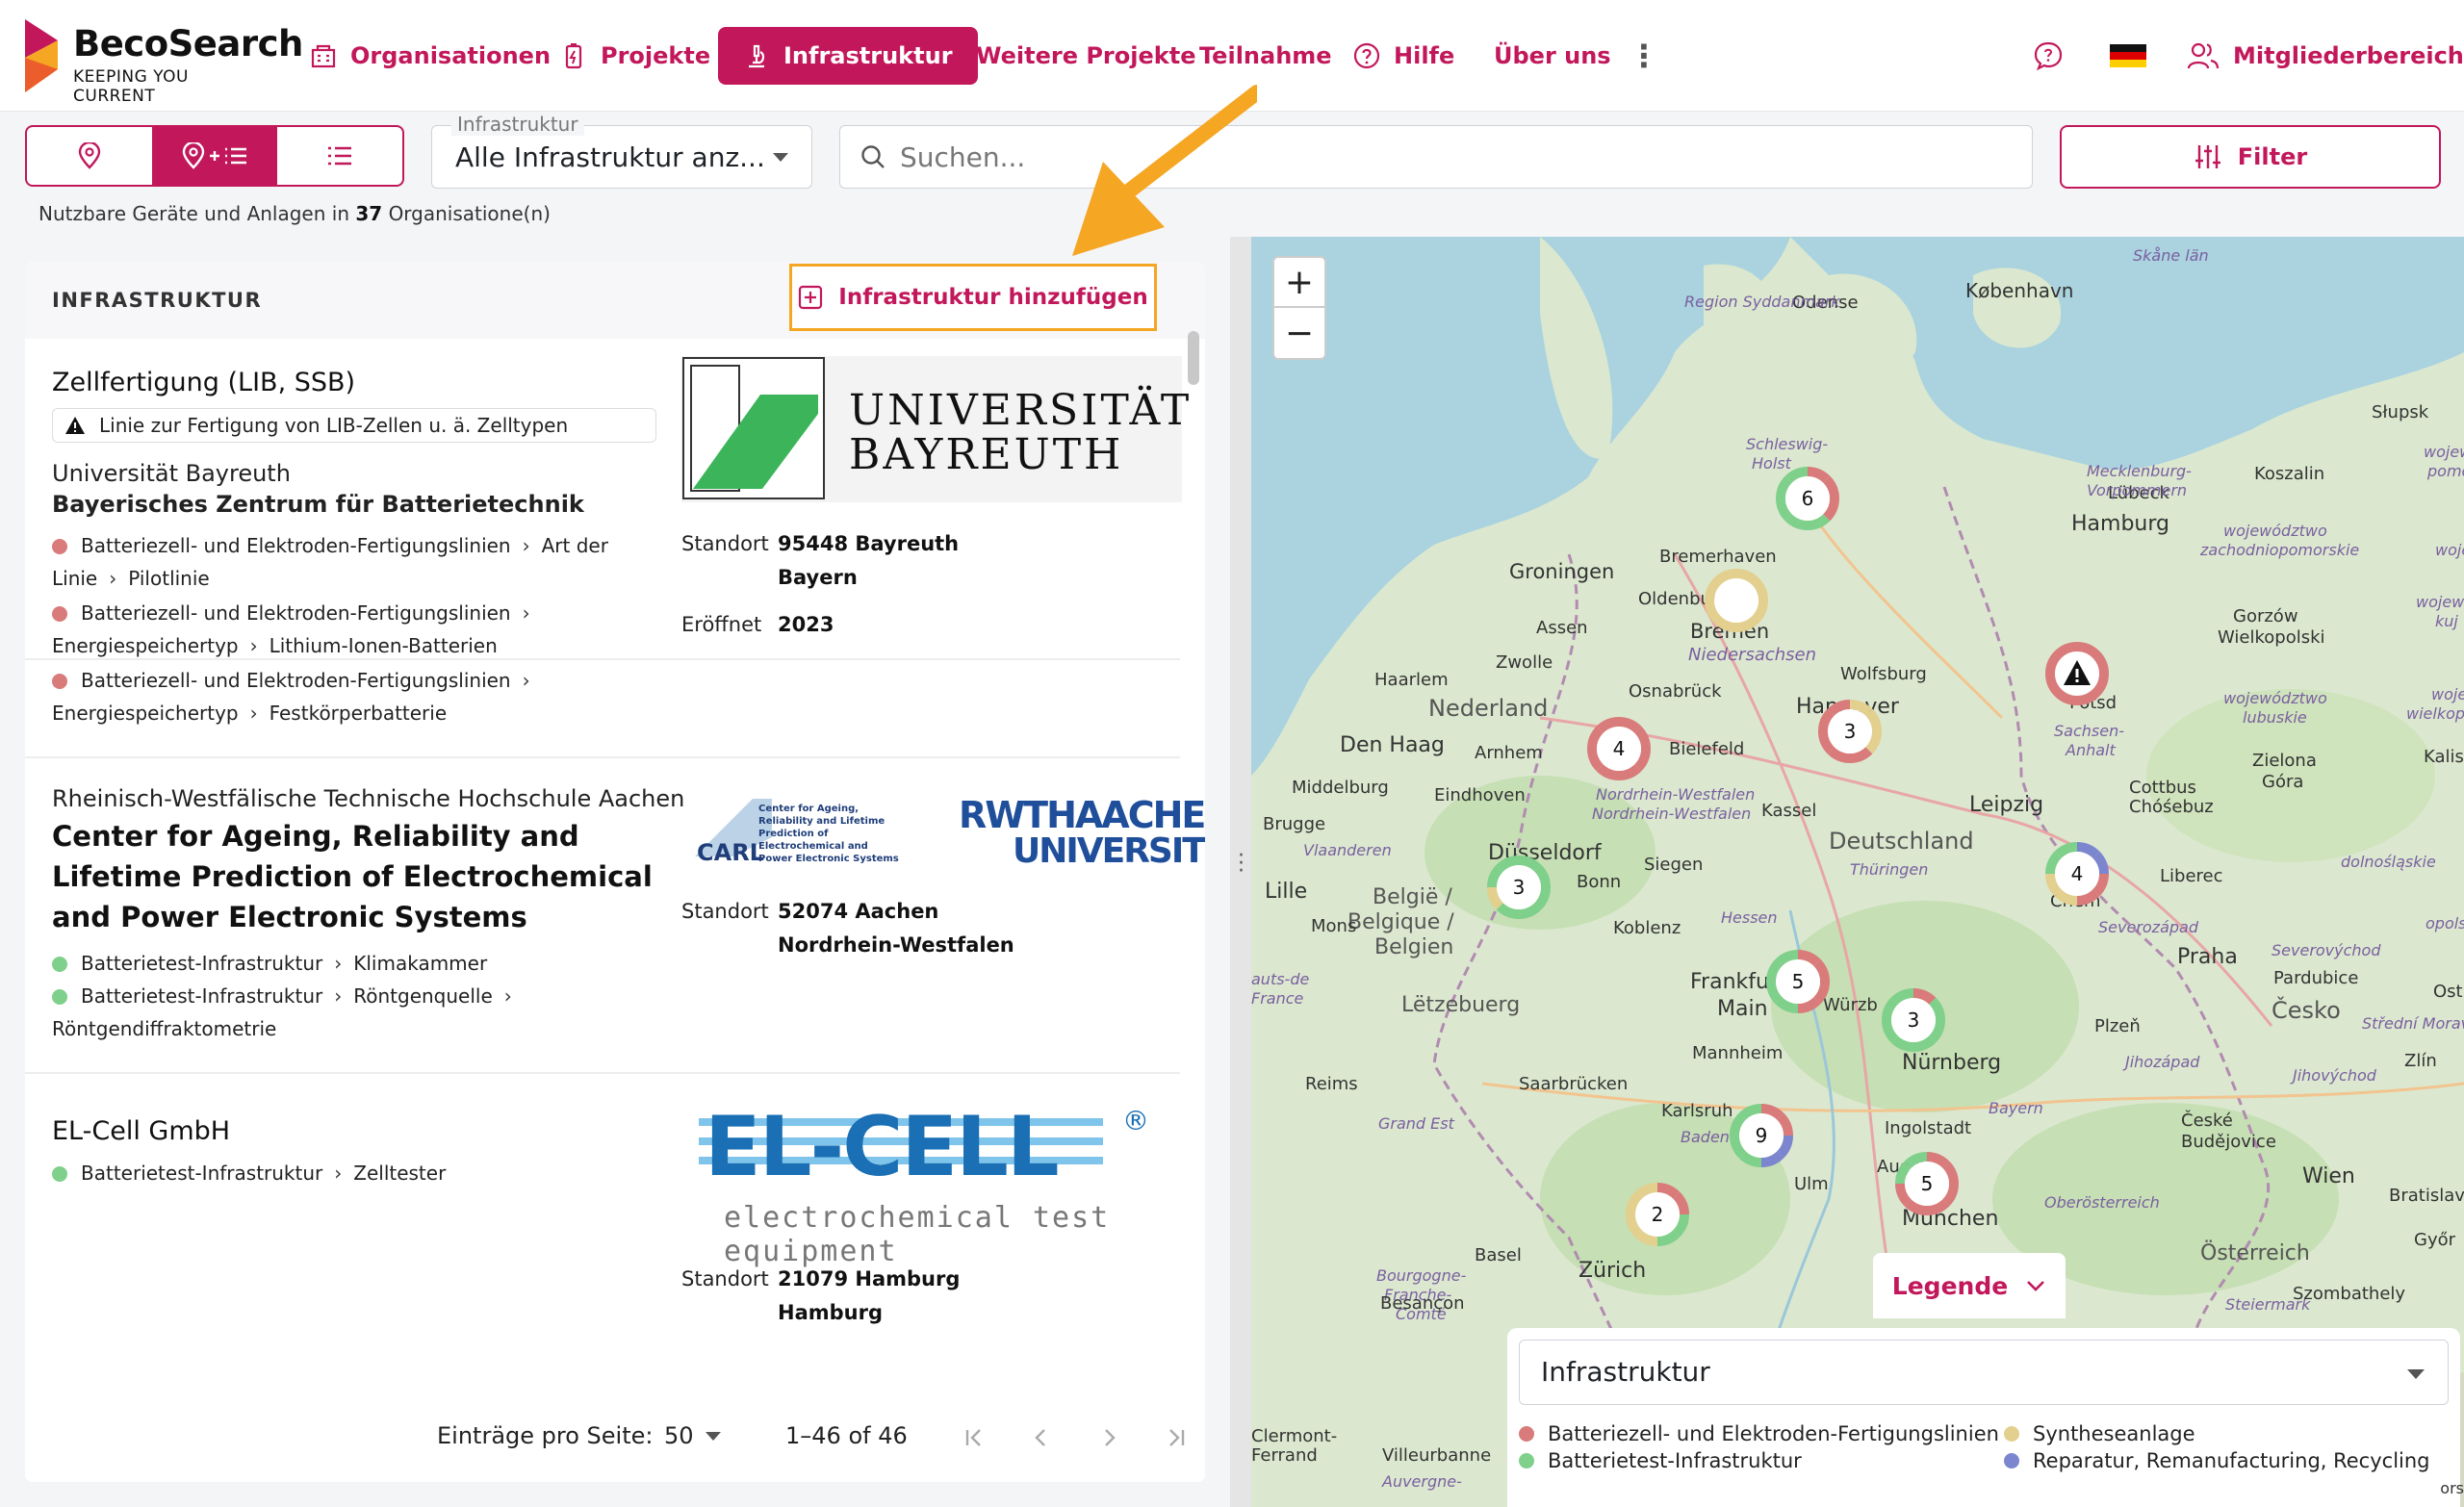  Describe the element at coordinates (75, 578) in the screenshot. I see `tag-attribute: Linie` at that location.